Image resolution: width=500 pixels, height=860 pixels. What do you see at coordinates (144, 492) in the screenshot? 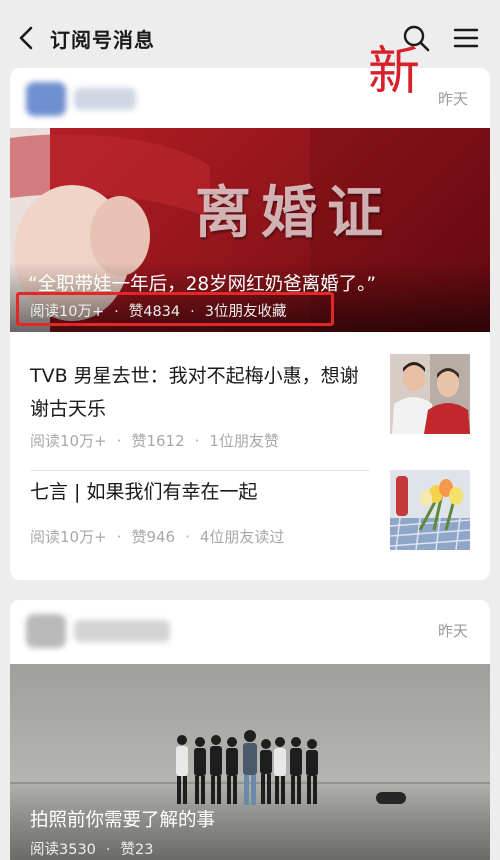
I see `article-title: 七言 | 如果我们有幸在一起` at bounding box center [144, 492].